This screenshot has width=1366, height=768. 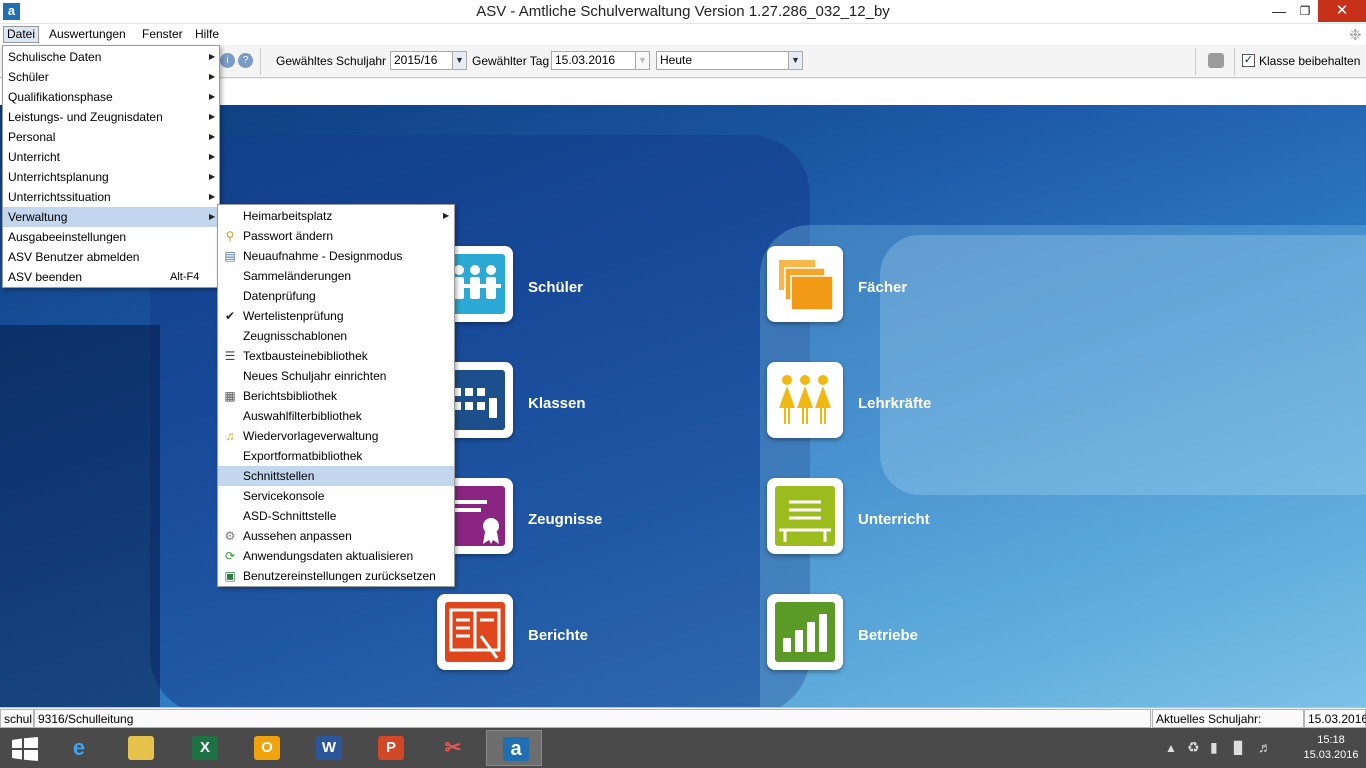 What do you see at coordinates (111, 257) in the screenshot?
I see `menu-item-abmelden: ASV Benutzer abmelden` at bounding box center [111, 257].